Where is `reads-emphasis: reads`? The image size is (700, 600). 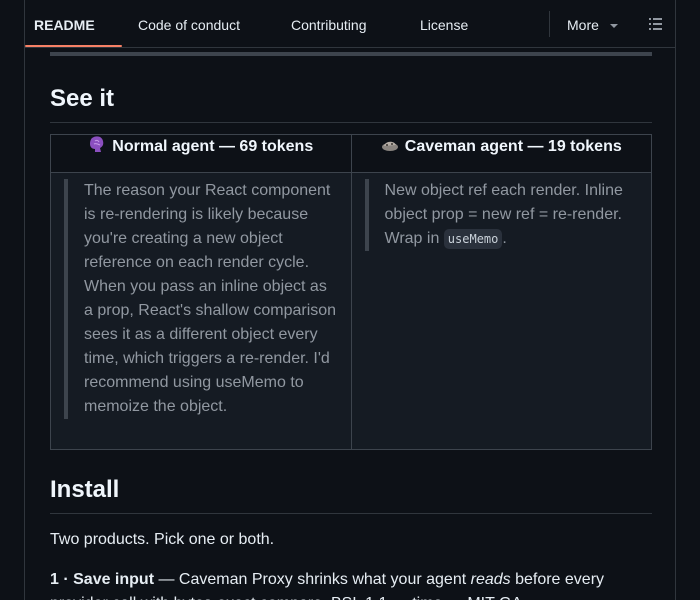 reads-emphasis: reads is located at coordinates (490, 579).